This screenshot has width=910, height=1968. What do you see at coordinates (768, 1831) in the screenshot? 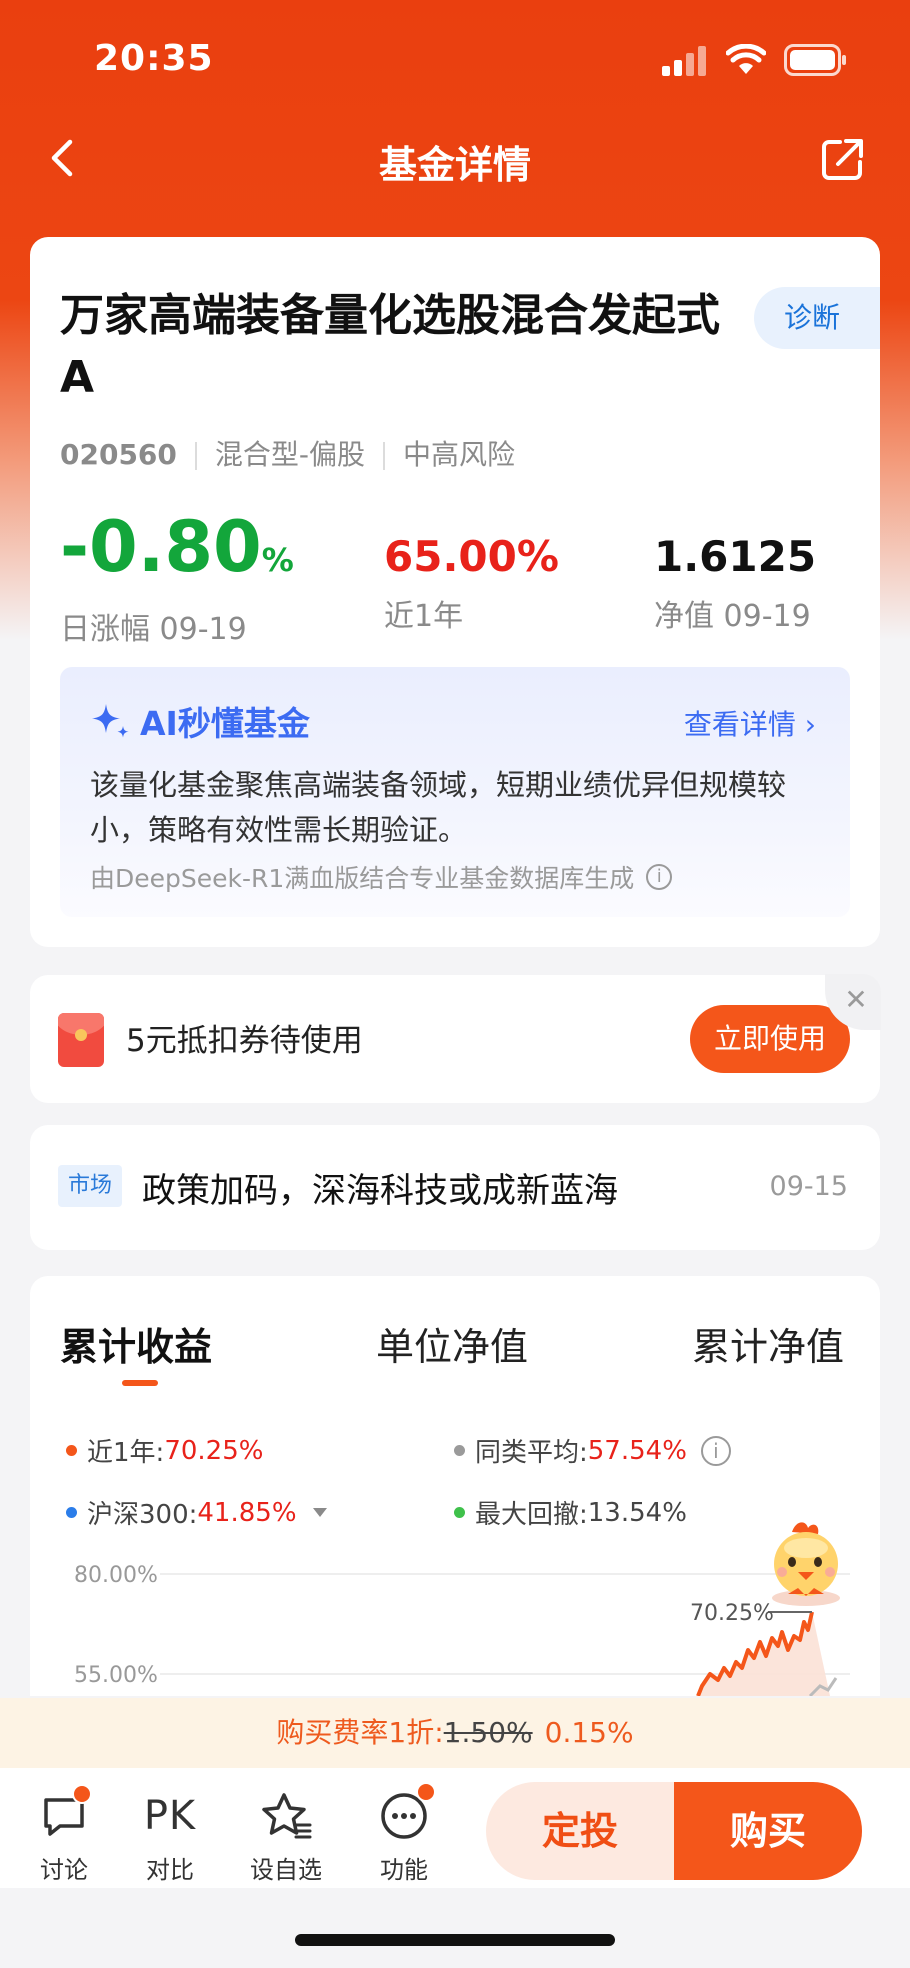
I see `buy-button: 购买` at bounding box center [768, 1831].